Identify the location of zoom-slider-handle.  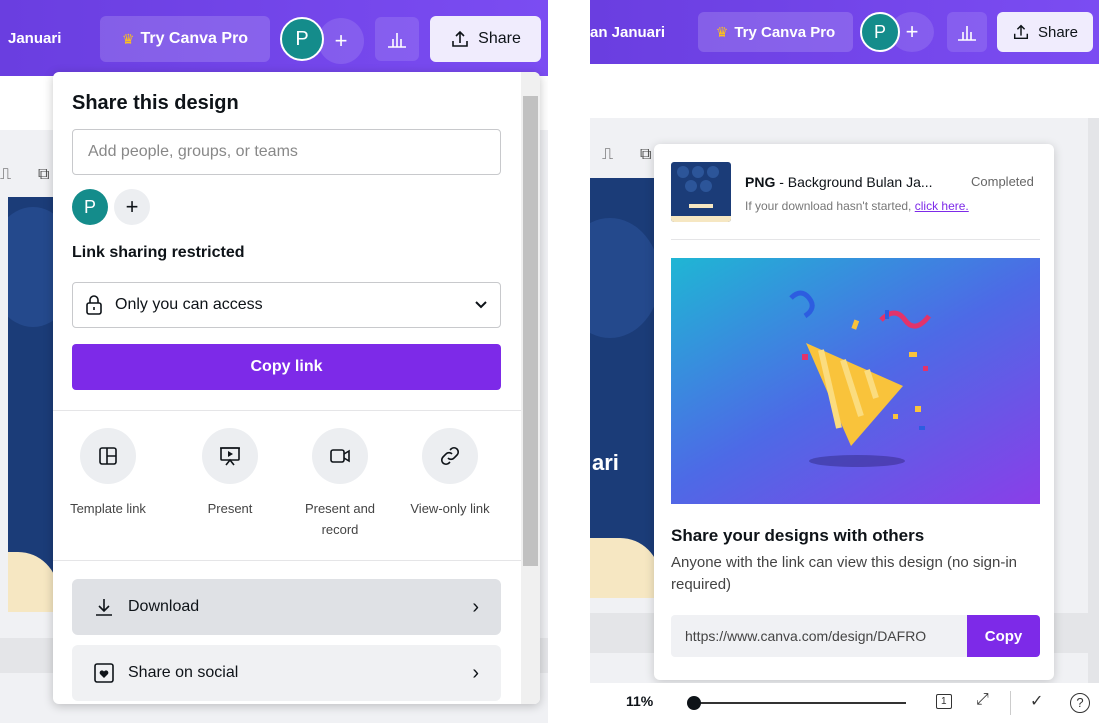
(694, 703).